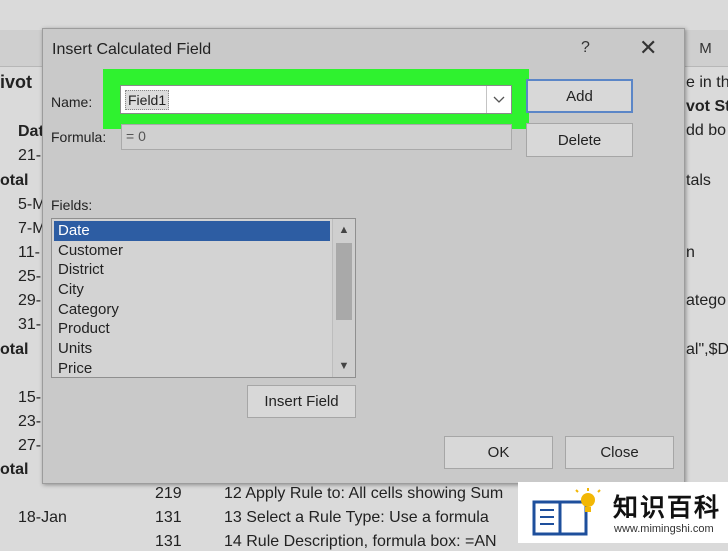  What do you see at coordinates (344, 366) in the screenshot?
I see `scroll-down-icon: ▼` at bounding box center [344, 366].